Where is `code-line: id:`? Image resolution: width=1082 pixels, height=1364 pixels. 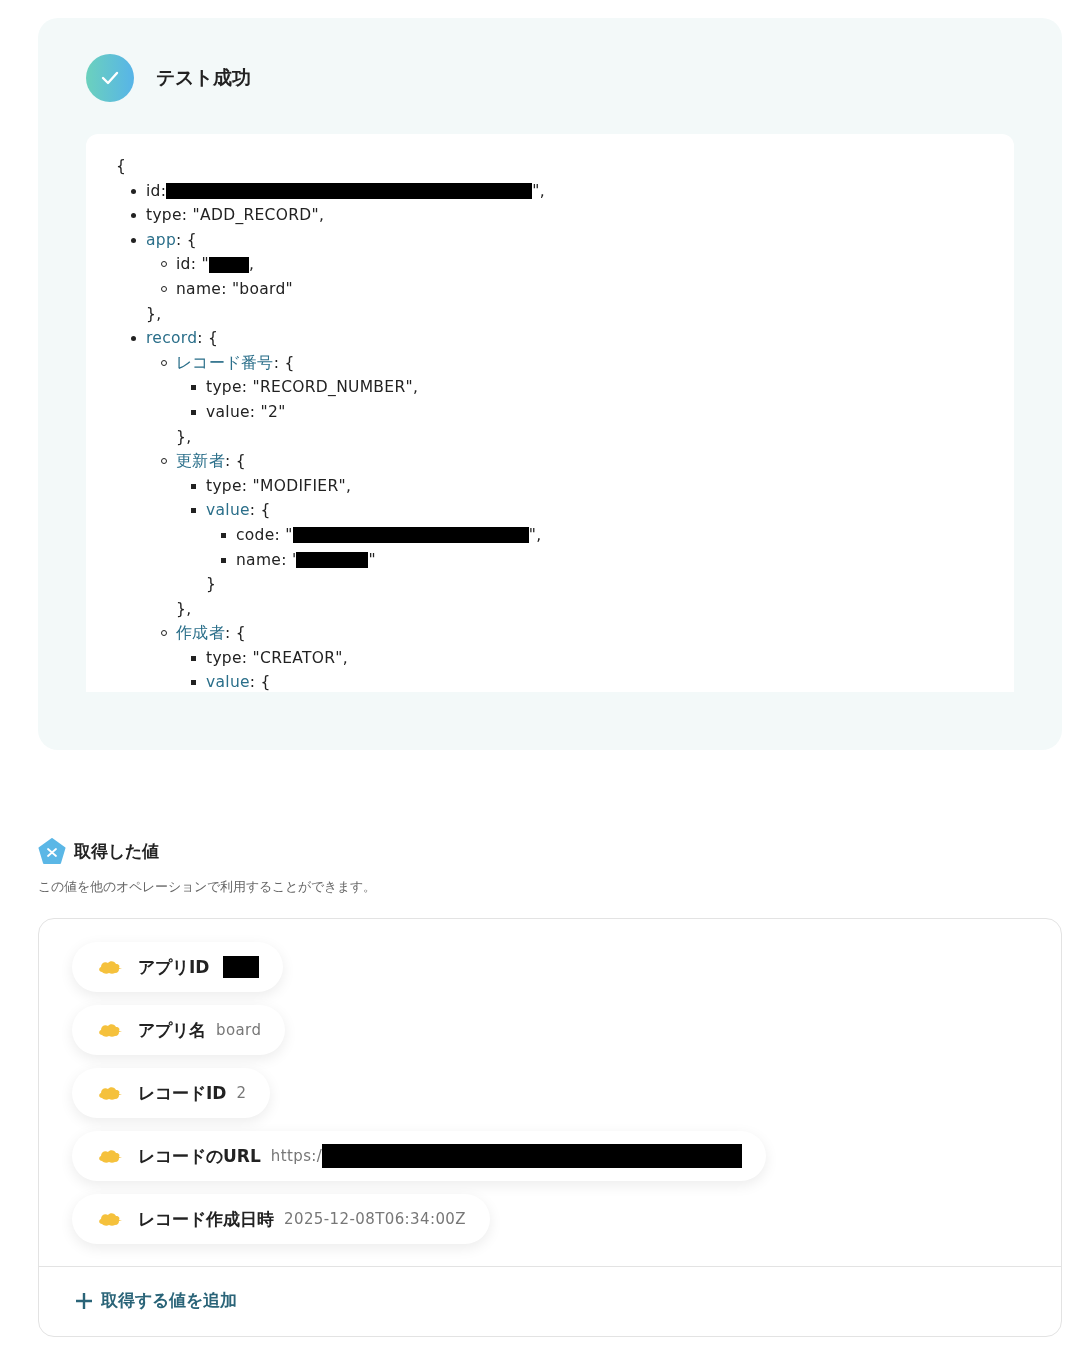
code-line: id: is located at coordinates (156, 191).